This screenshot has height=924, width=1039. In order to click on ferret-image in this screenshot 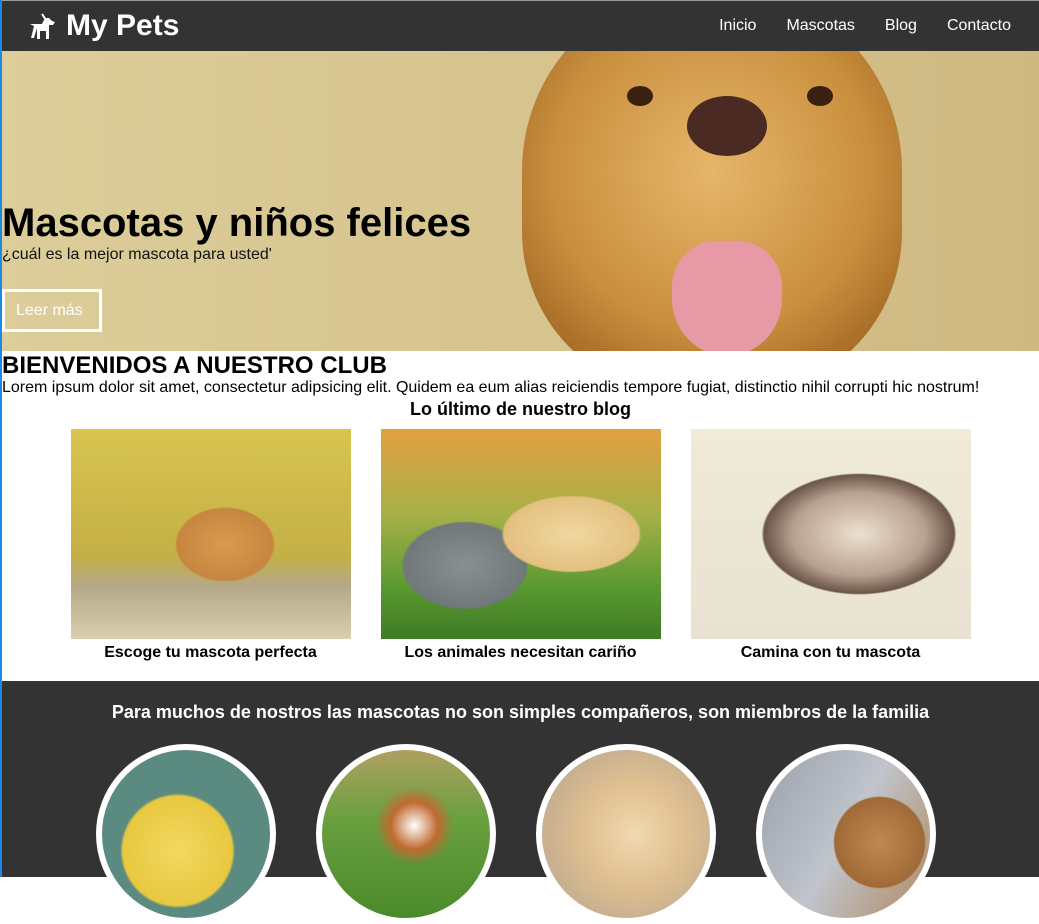, I will do `click(830, 534)`.